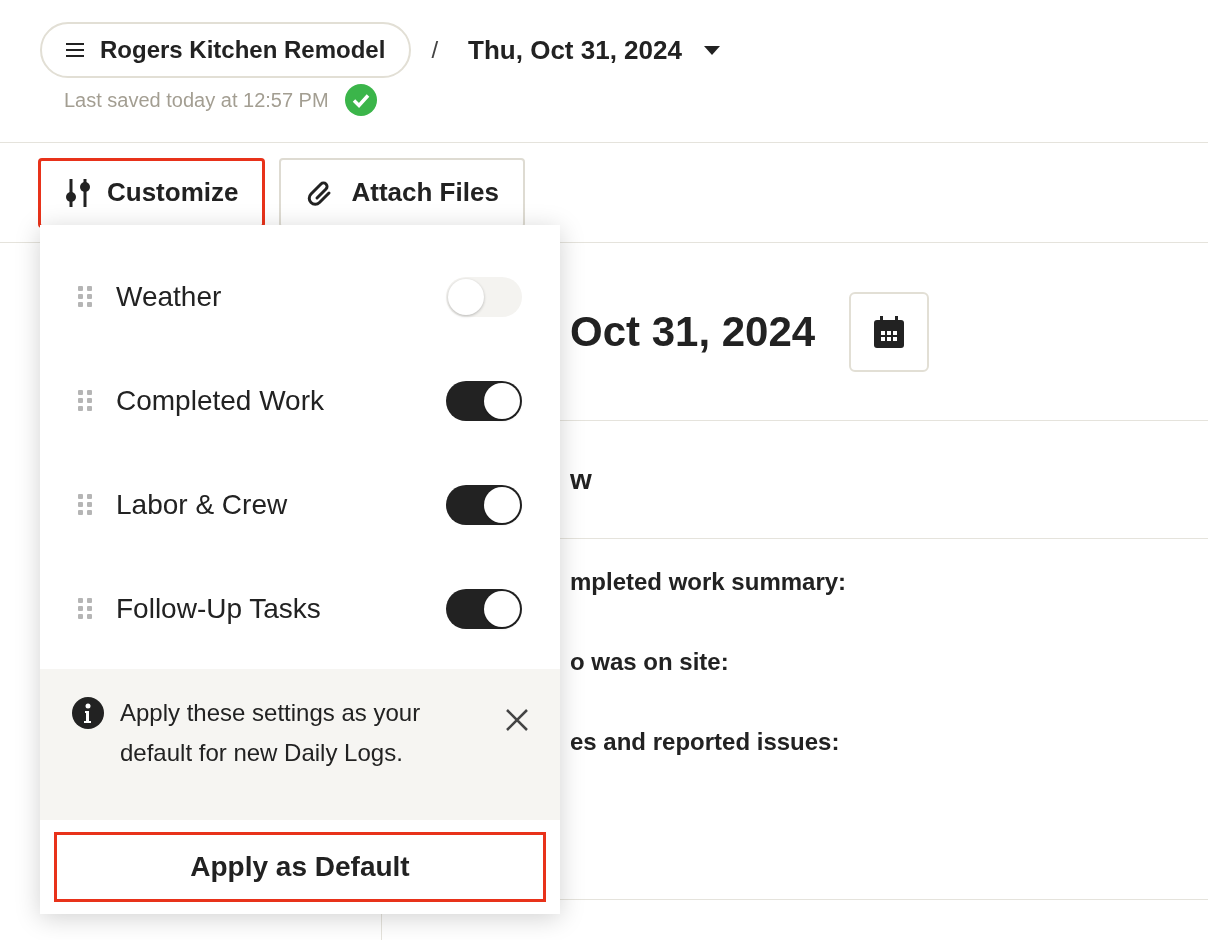 This screenshot has height=940, width=1208. I want to click on section-toggle-label: Weather, so click(169, 297).